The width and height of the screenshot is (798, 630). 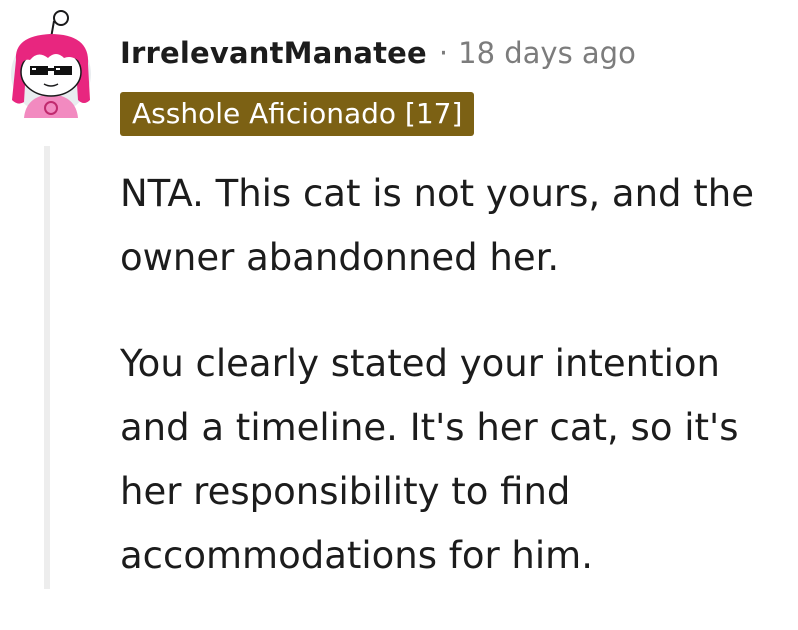 I want to click on author-username: IrrelevantManatee, so click(x=273, y=53).